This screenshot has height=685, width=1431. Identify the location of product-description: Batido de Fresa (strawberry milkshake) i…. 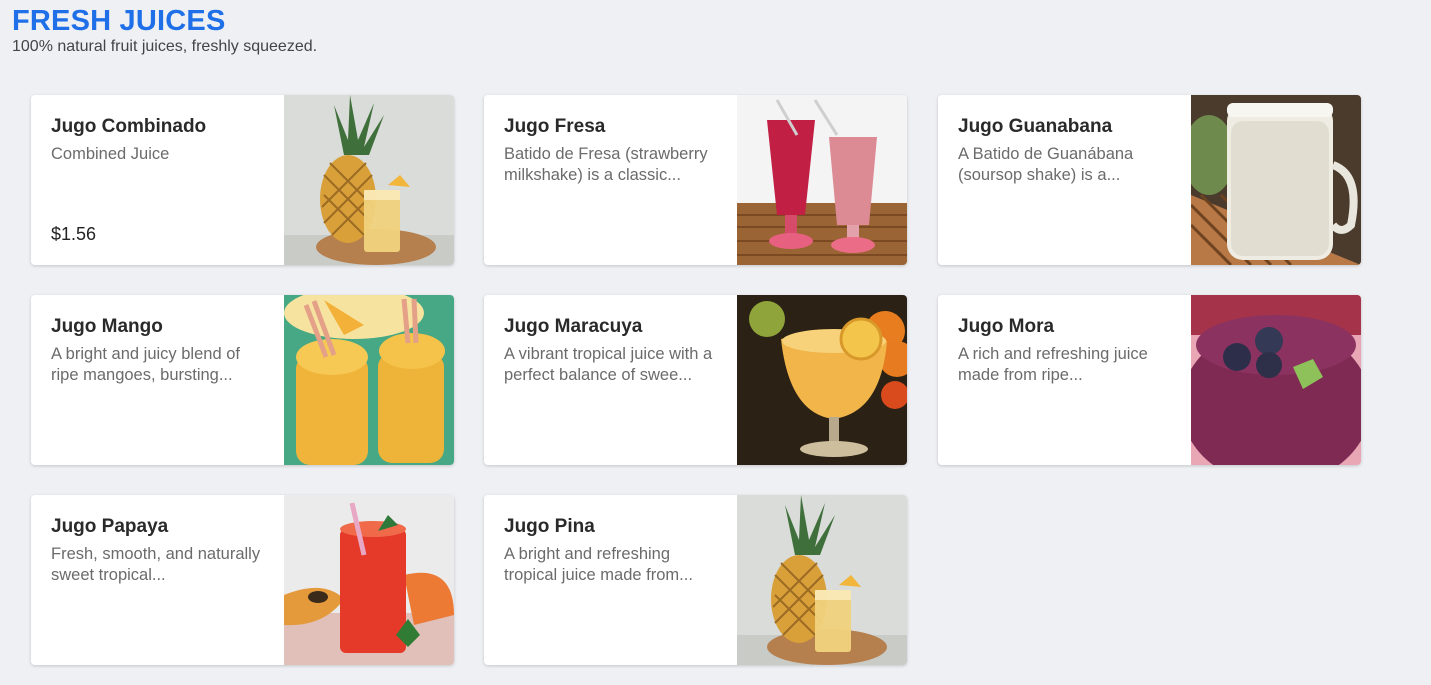
(606, 164).